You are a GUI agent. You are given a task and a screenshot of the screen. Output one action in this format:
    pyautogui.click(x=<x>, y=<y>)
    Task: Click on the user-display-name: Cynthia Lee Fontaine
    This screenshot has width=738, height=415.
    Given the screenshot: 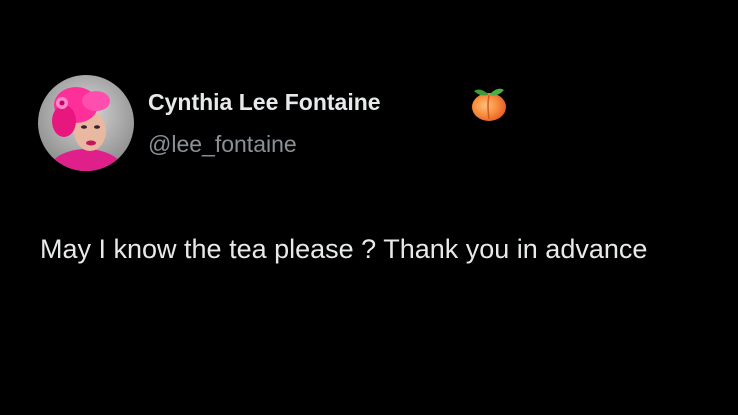 What is the action you would take?
    pyautogui.click(x=264, y=102)
    